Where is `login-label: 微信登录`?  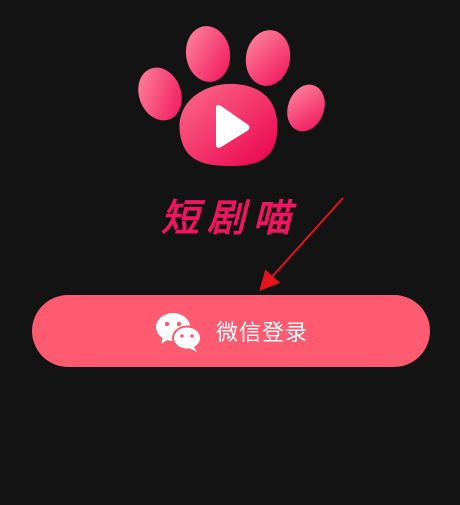
login-label: 微信登录 is located at coordinates (261, 333).